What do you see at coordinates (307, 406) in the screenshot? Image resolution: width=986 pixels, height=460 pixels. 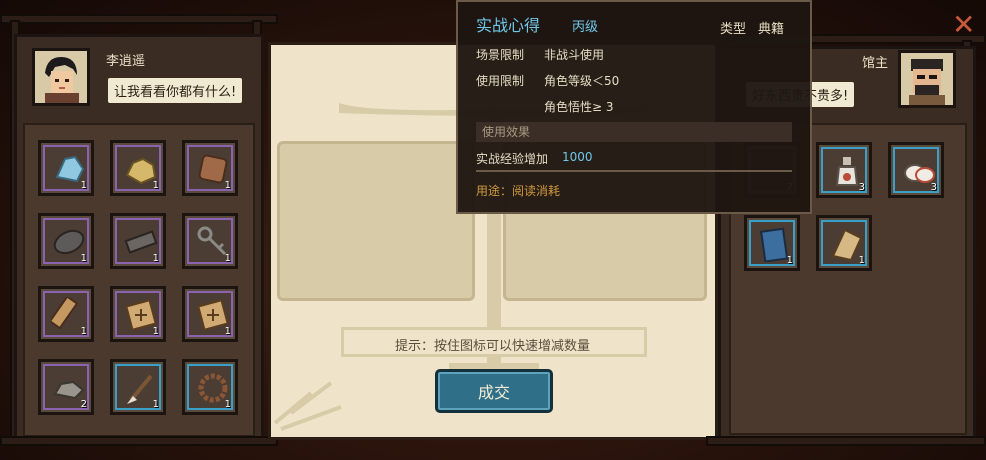 I see `bamboo-leaves-icon` at bounding box center [307, 406].